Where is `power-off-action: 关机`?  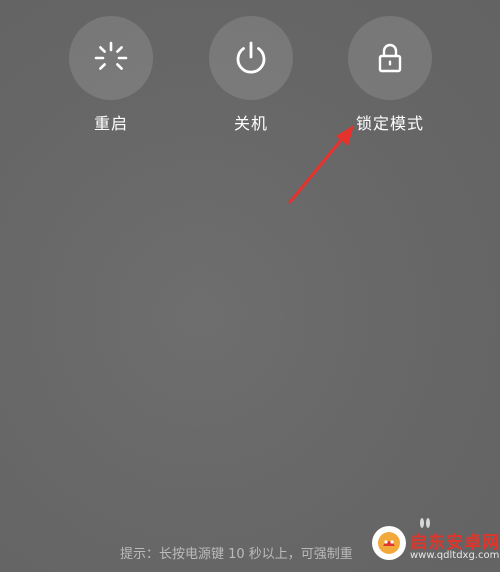
power-off-action: 关机 is located at coordinates (251, 75).